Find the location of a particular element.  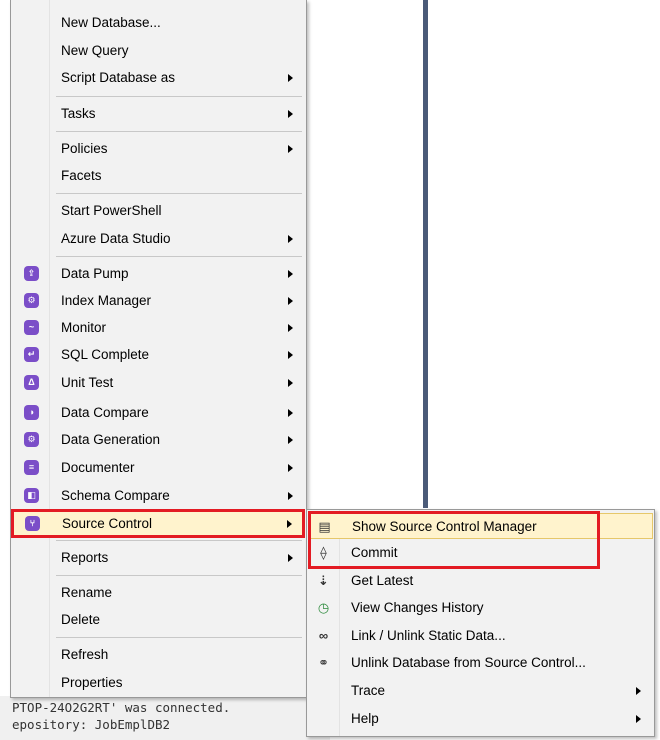

documenter-icon: ≡ is located at coordinates (31, 467).